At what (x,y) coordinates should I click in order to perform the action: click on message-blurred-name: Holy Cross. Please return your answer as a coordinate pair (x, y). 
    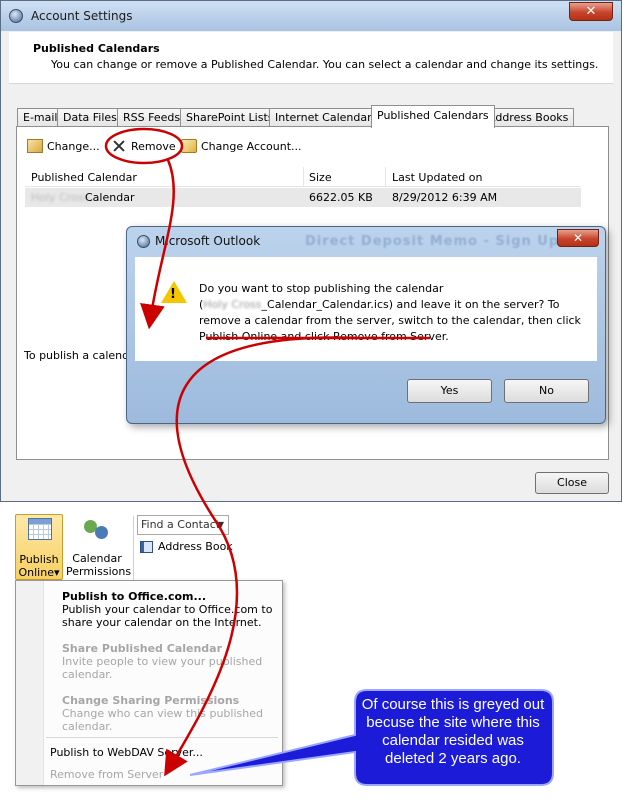
    Looking at the image, I should click on (232, 304).